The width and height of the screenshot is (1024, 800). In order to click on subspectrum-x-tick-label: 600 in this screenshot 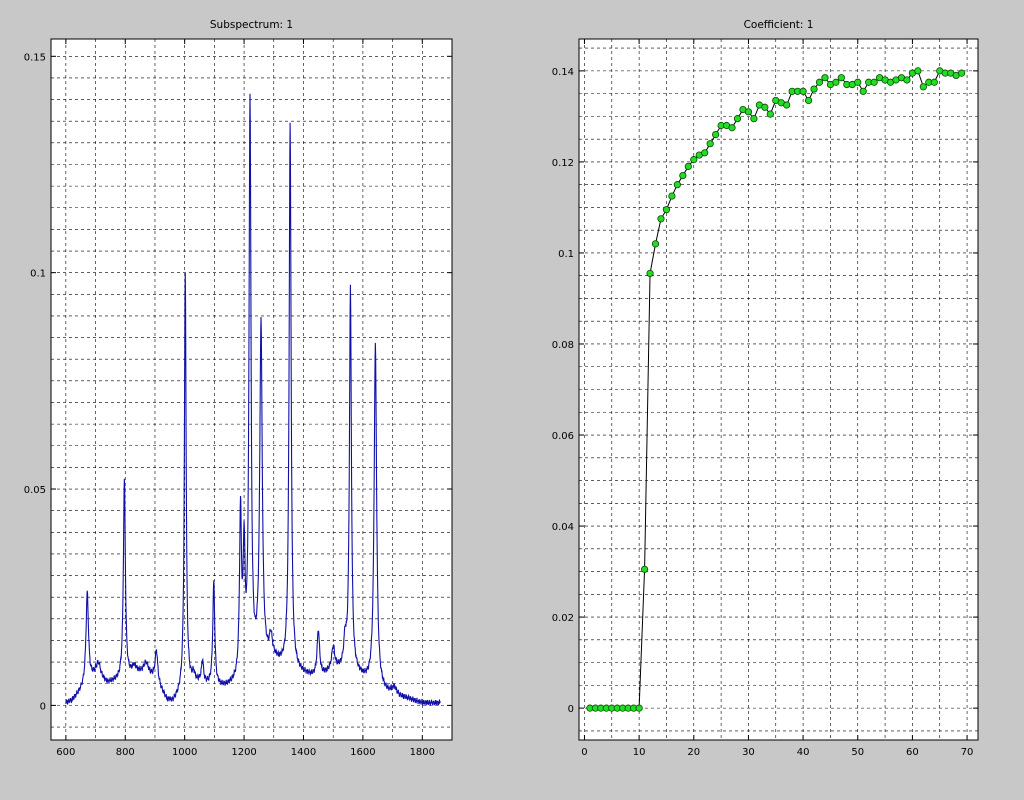, I will do `click(65, 752)`.